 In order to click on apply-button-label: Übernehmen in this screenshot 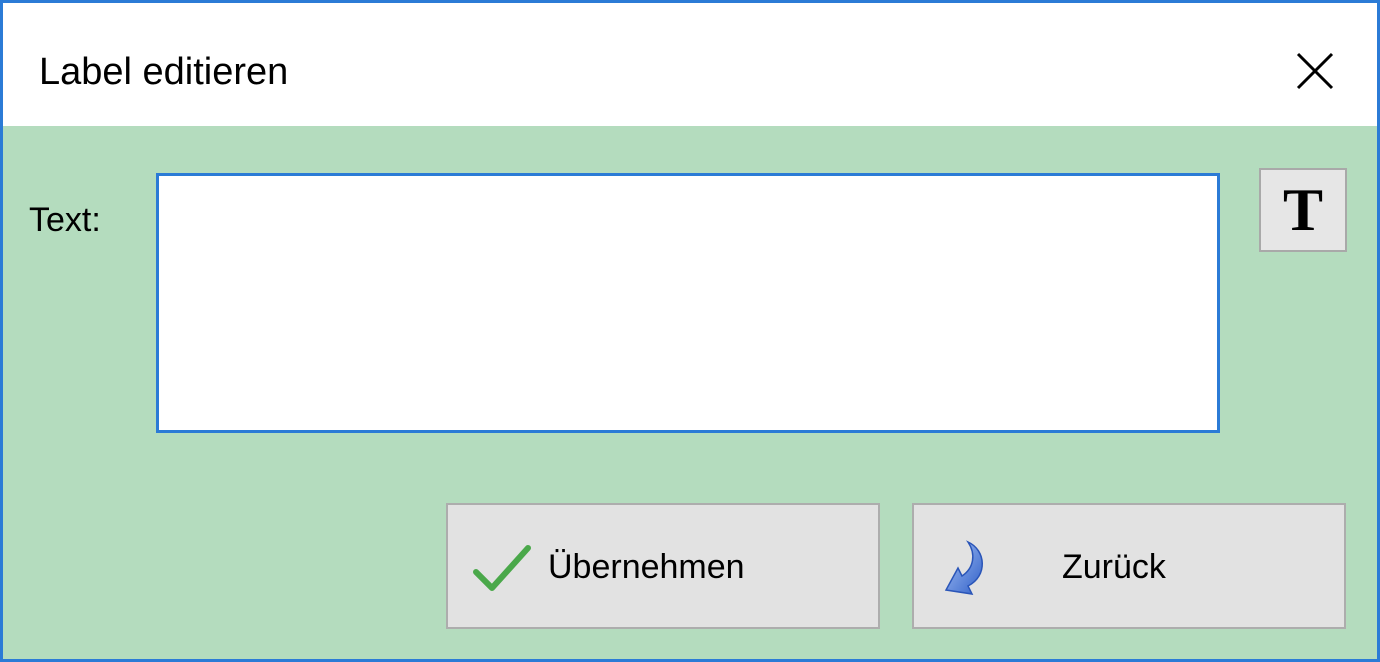, I will do `click(646, 567)`.